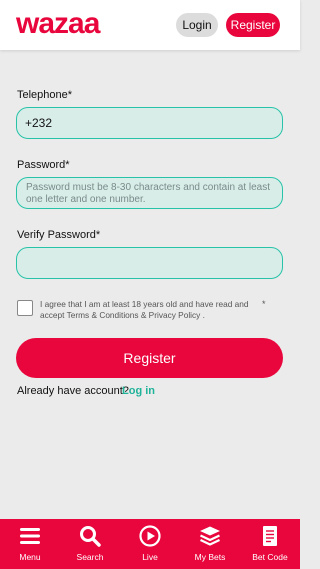 This screenshot has width=320, height=569. What do you see at coordinates (270, 557) in the screenshot?
I see `nav-label-bet-code: Bet Code` at bounding box center [270, 557].